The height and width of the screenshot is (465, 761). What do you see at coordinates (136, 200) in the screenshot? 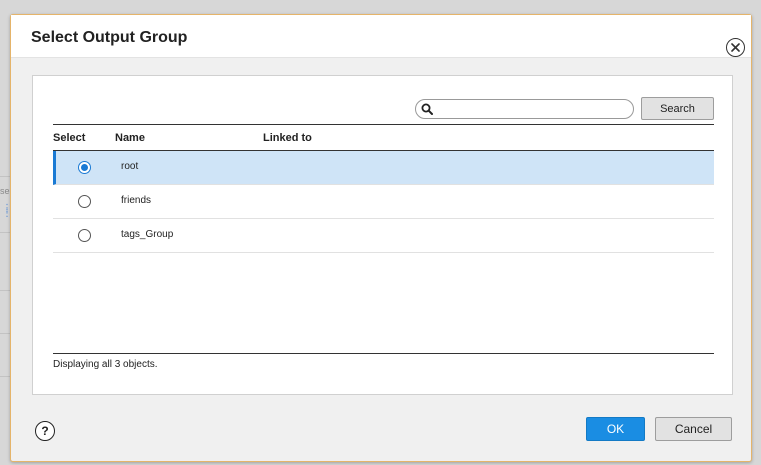
I see `row-name: friends` at bounding box center [136, 200].